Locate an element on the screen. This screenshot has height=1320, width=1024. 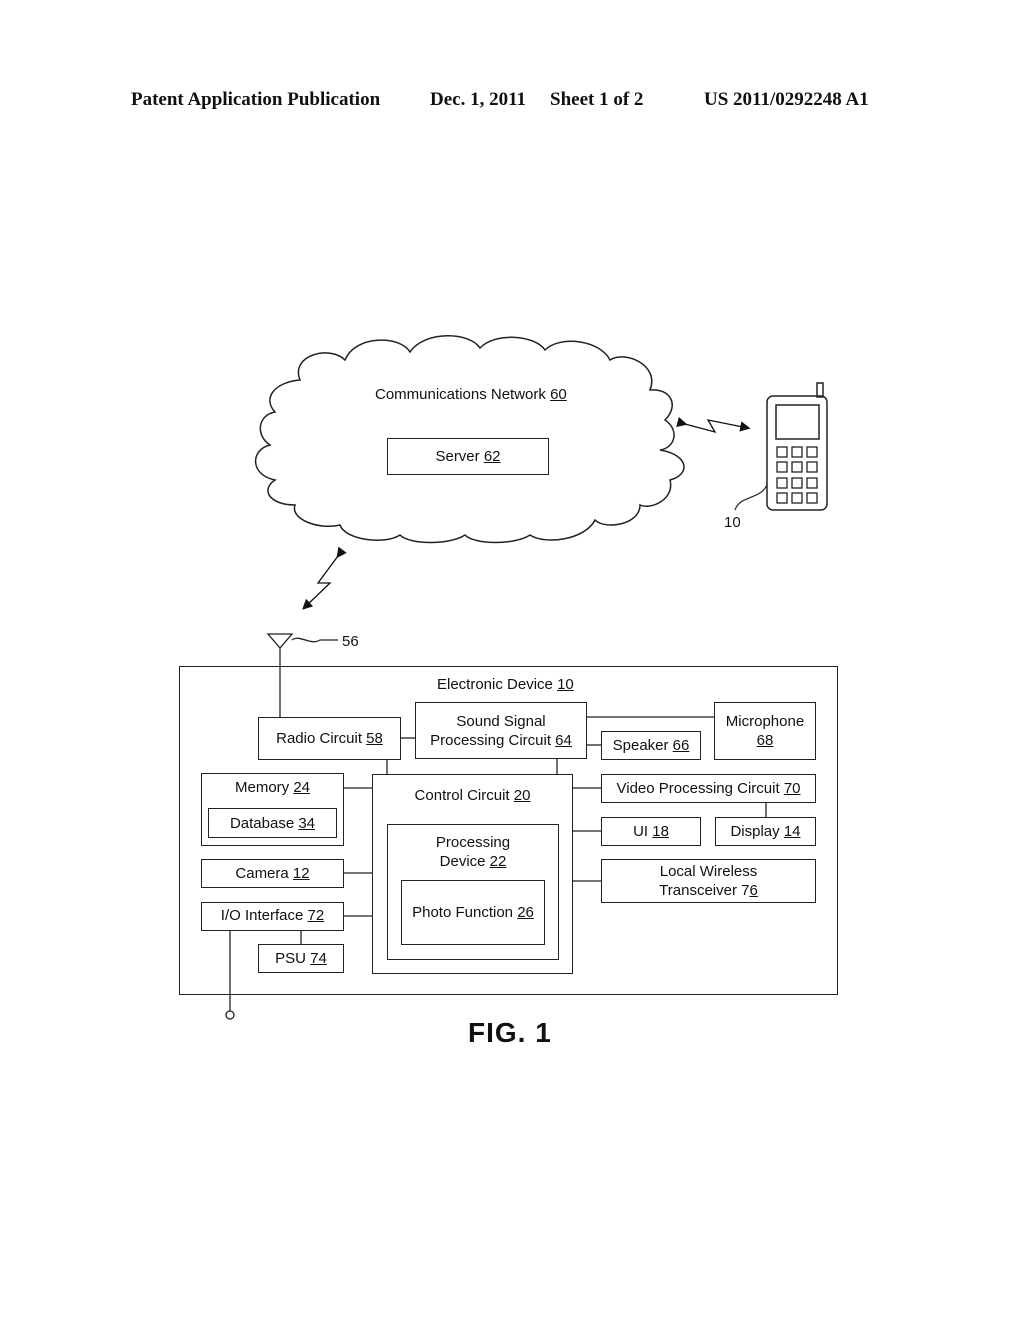
processing-device-label-1: Processing is located at coordinates (473, 842).